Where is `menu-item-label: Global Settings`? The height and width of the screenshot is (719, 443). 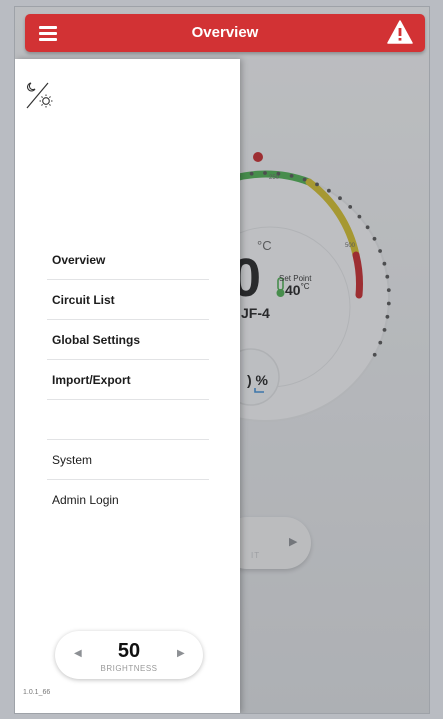 menu-item-label: Global Settings is located at coordinates (96, 340).